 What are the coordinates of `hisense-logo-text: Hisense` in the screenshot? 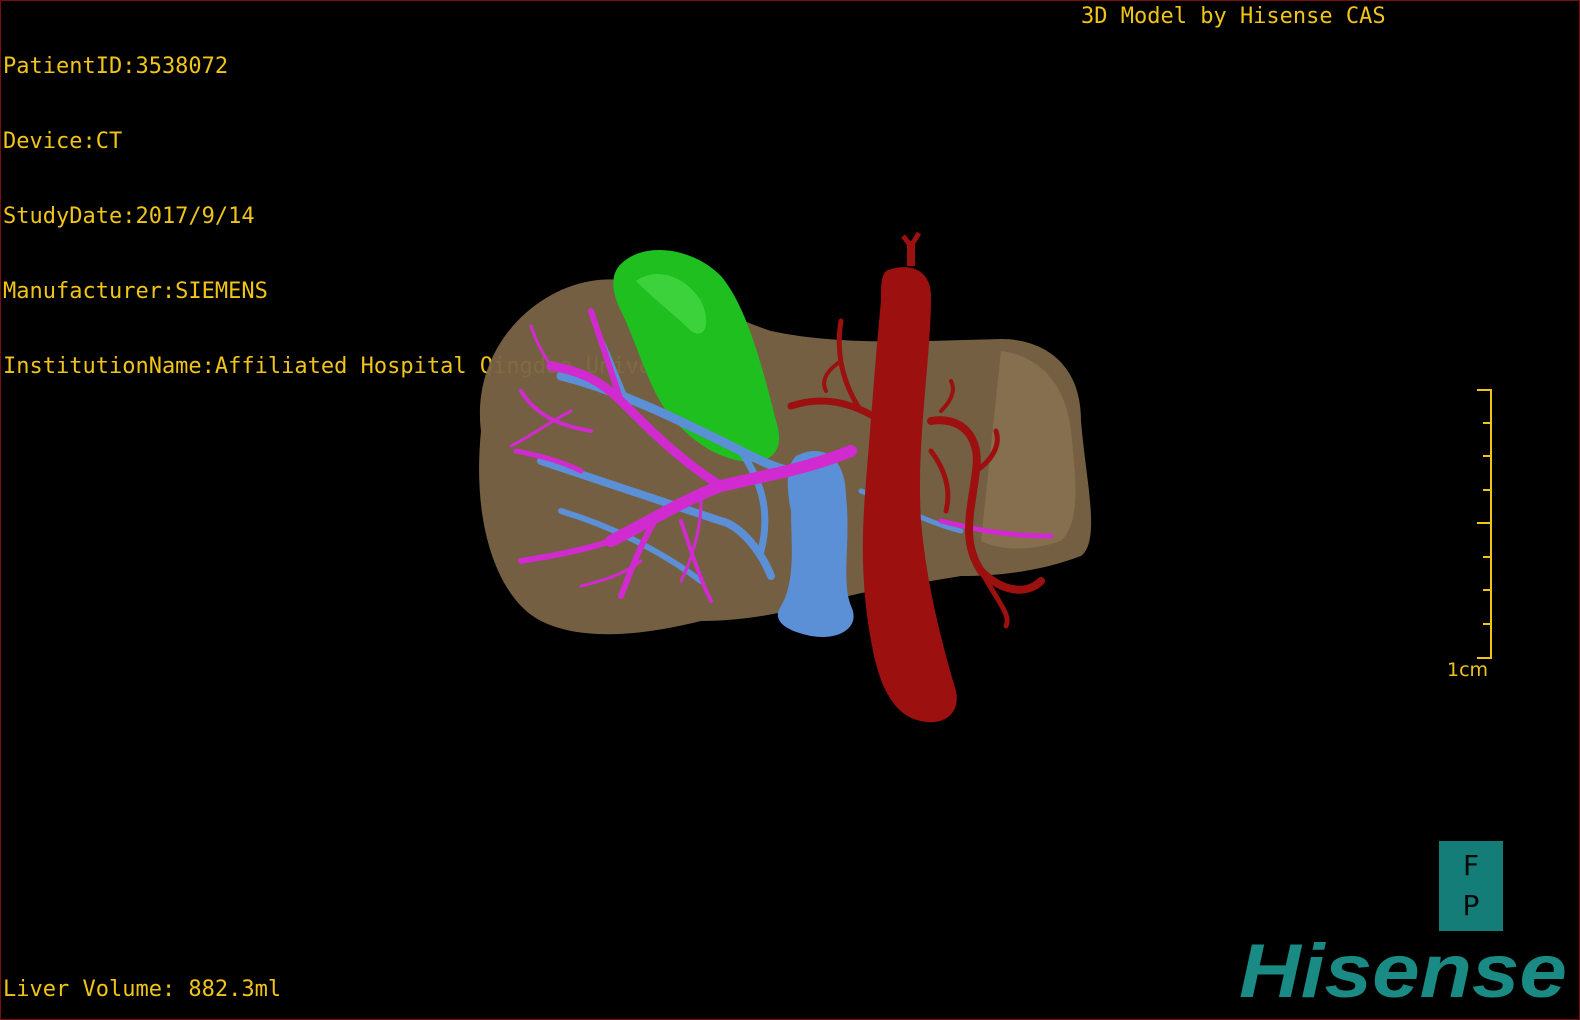 It's located at (1403, 971).